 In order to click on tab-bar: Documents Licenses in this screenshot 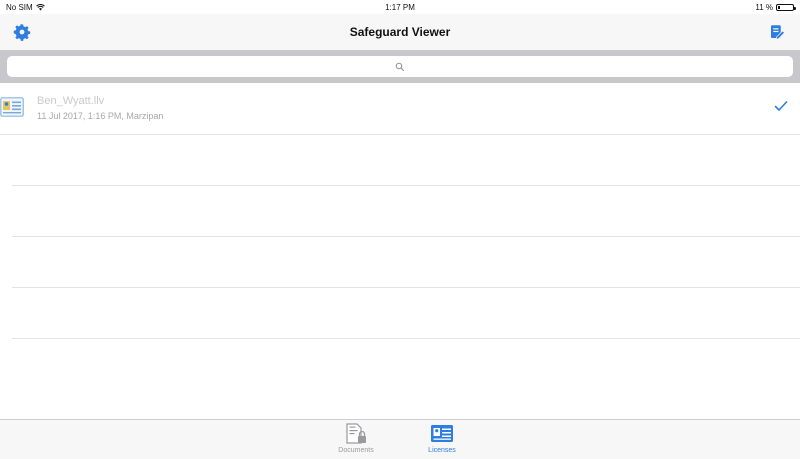, I will do `click(400, 439)`.